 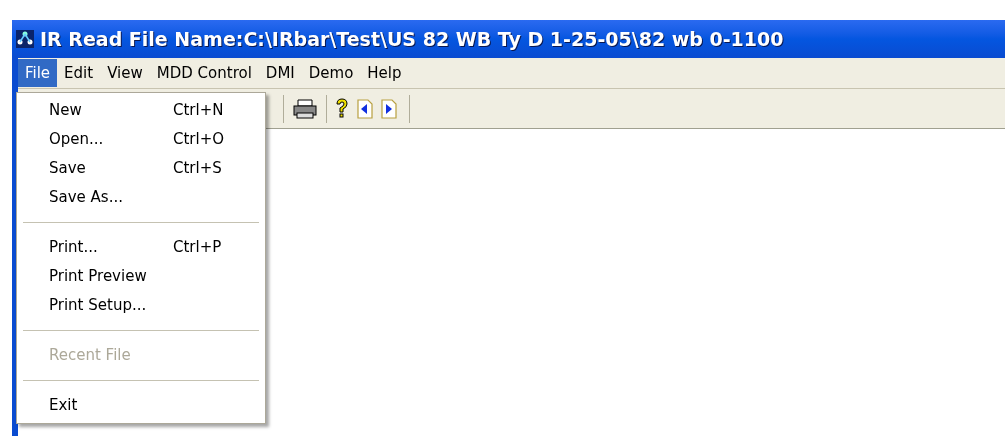 What do you see at coordinates (305, 108) in the screenshot?
I see `printer-icon` at bounding box center [305, 108].